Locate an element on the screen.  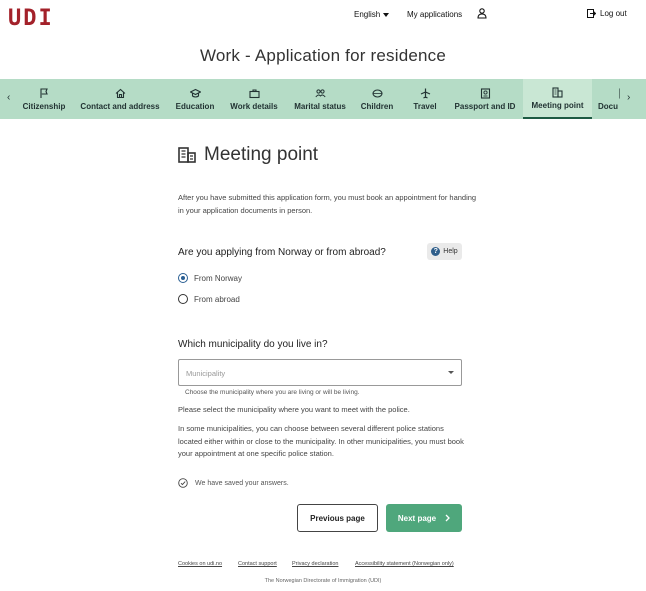
step-label: Citizenship is located at coordinates (44, 106).